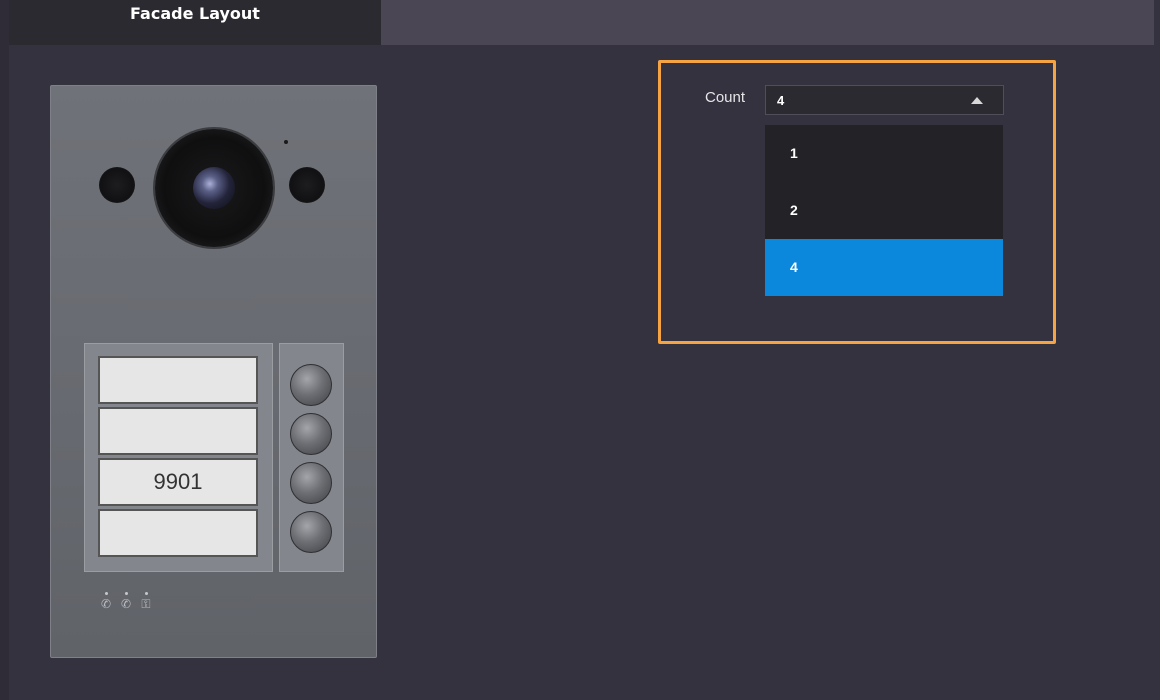  I want to click on call-connected-icon: ✆, so click(126, 604).